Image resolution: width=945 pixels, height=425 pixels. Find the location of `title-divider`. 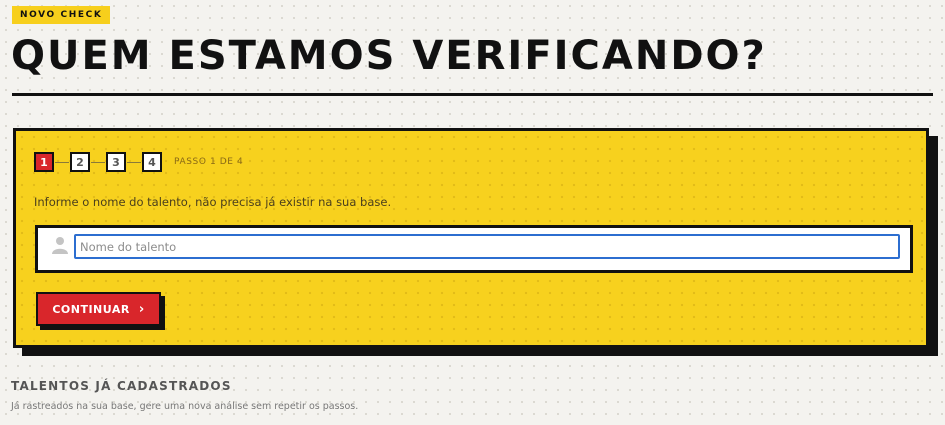

title-divider is located at coordinates (472, 94).